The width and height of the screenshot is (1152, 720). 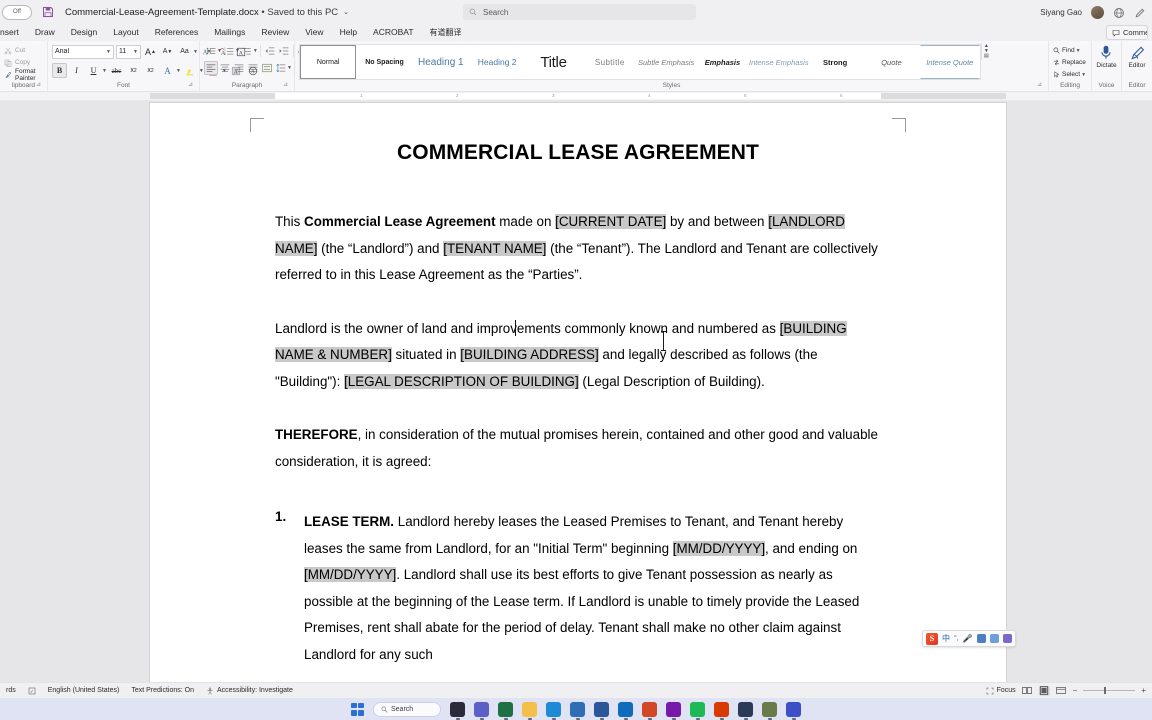 What do you see at coordinates (47, 12) in the screenshot?
I see `save-icon` at bounding box center [47, 12].